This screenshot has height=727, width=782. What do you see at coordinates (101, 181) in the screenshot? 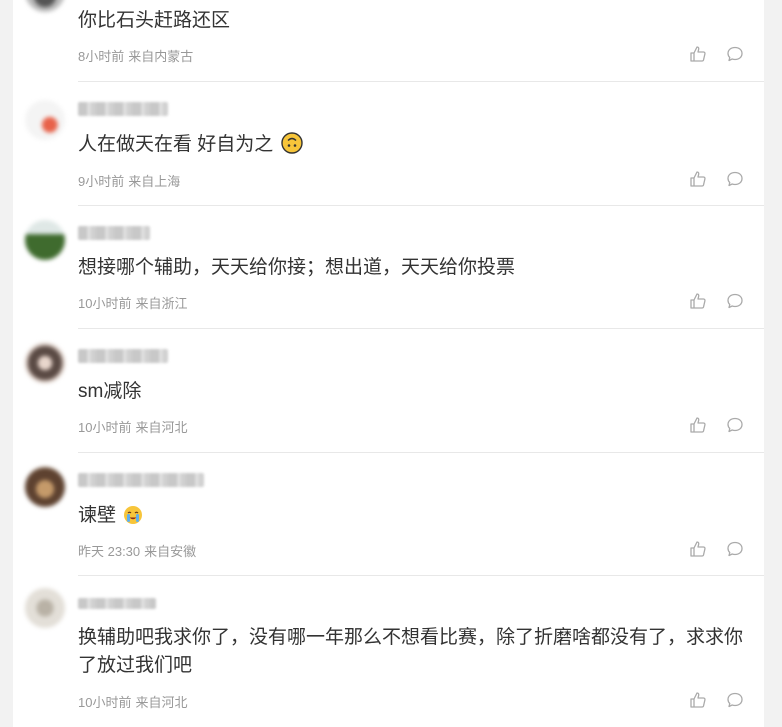
I see `comment-time: 9小时前` at bounding box center [101, 181].